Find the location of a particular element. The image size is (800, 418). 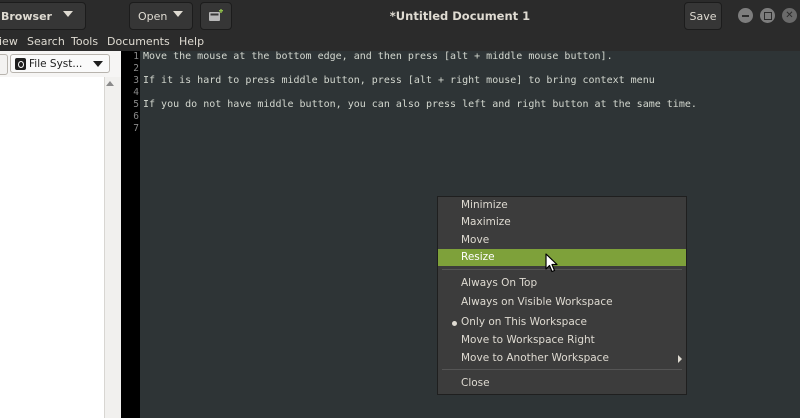

side-panel-browser-button: Browser is located at coordinates (43, 16).